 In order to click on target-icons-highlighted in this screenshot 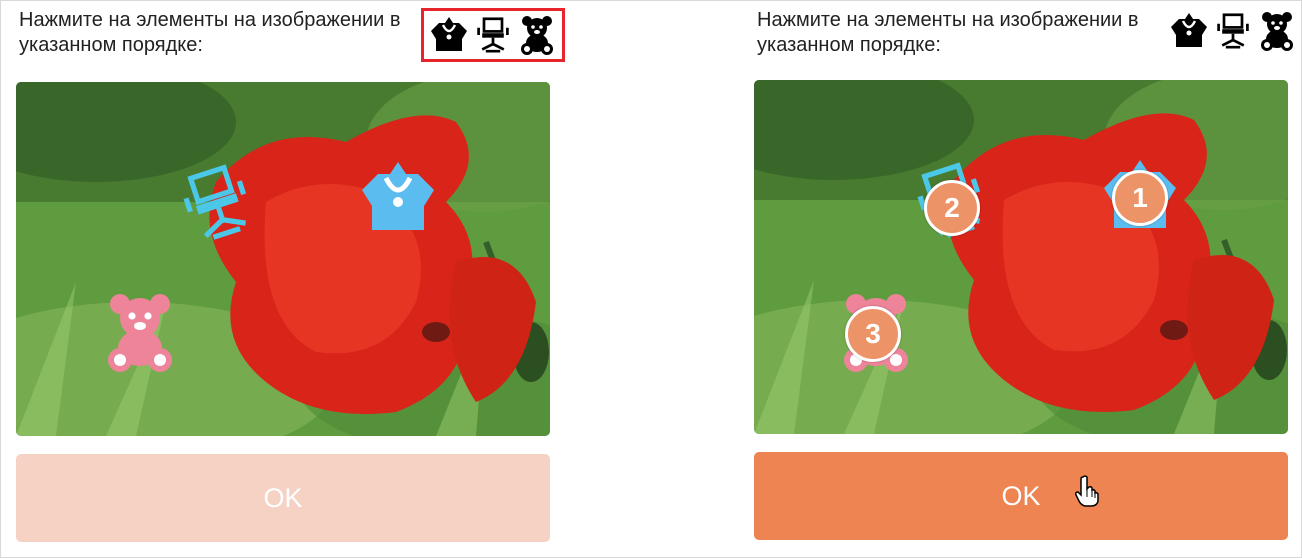, I will do `click(493, 35)`.